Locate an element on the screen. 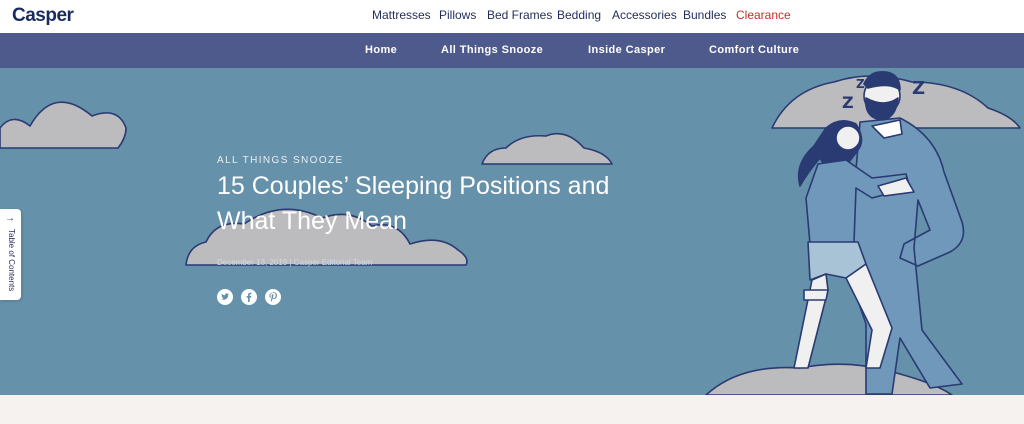 The height and width of the screenshot is (424, 1024). menu-item-clearance: Clearance is located at coordinates (763, 15).